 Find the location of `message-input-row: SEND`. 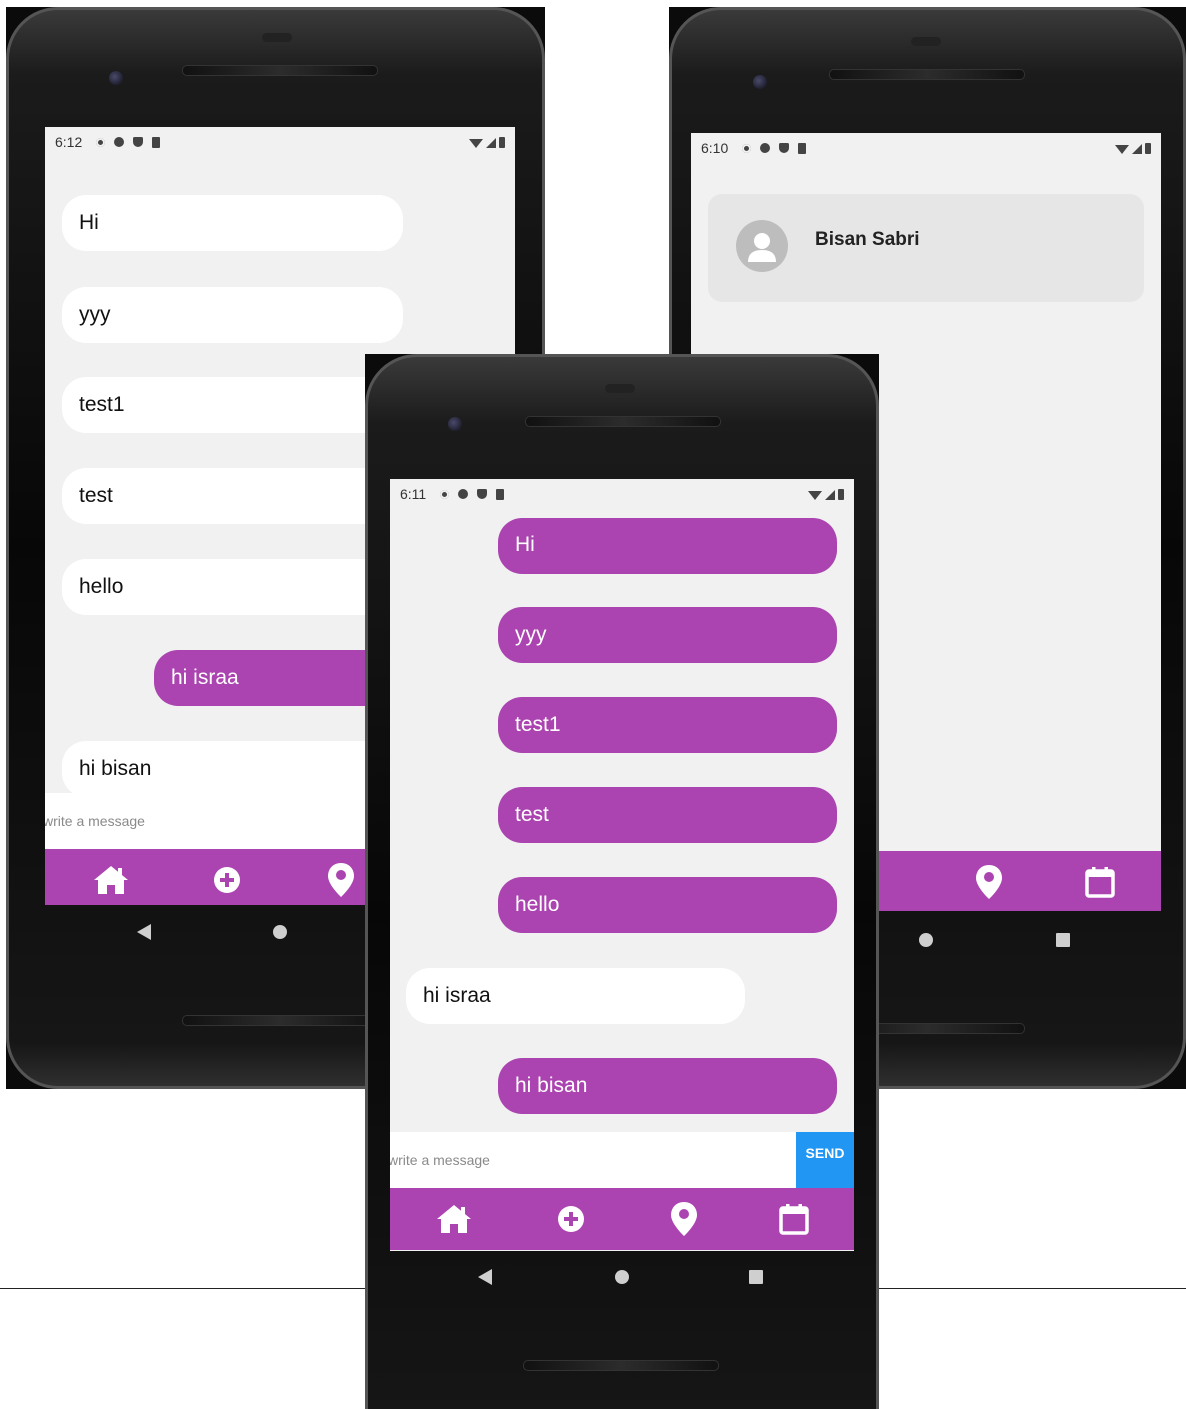

message-input-row: SEND is located at coordinates (622, 1160).